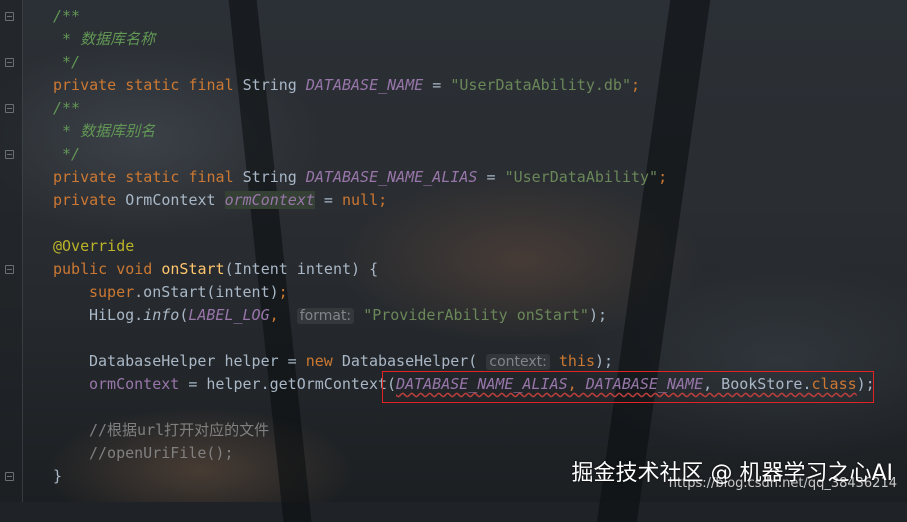 The height and width of the screenshot is (522, 907). What do you see at coordinates (518, 362) in the screenshot?
I see `parameter-hint: context:` at bounding box center [518, 362].